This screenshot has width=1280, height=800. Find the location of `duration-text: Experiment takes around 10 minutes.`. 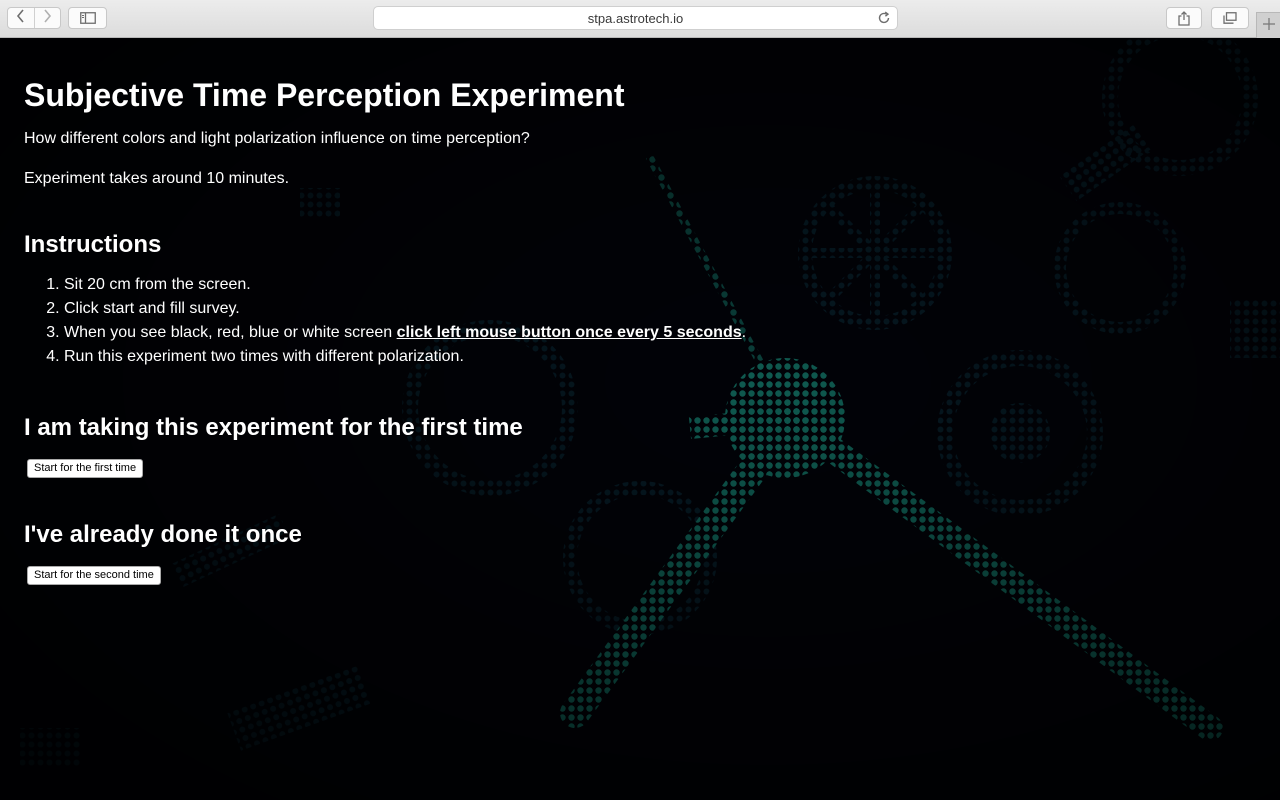

duration-text: Experiment takes around 10 minutes. is located at coordinates (157, 178).